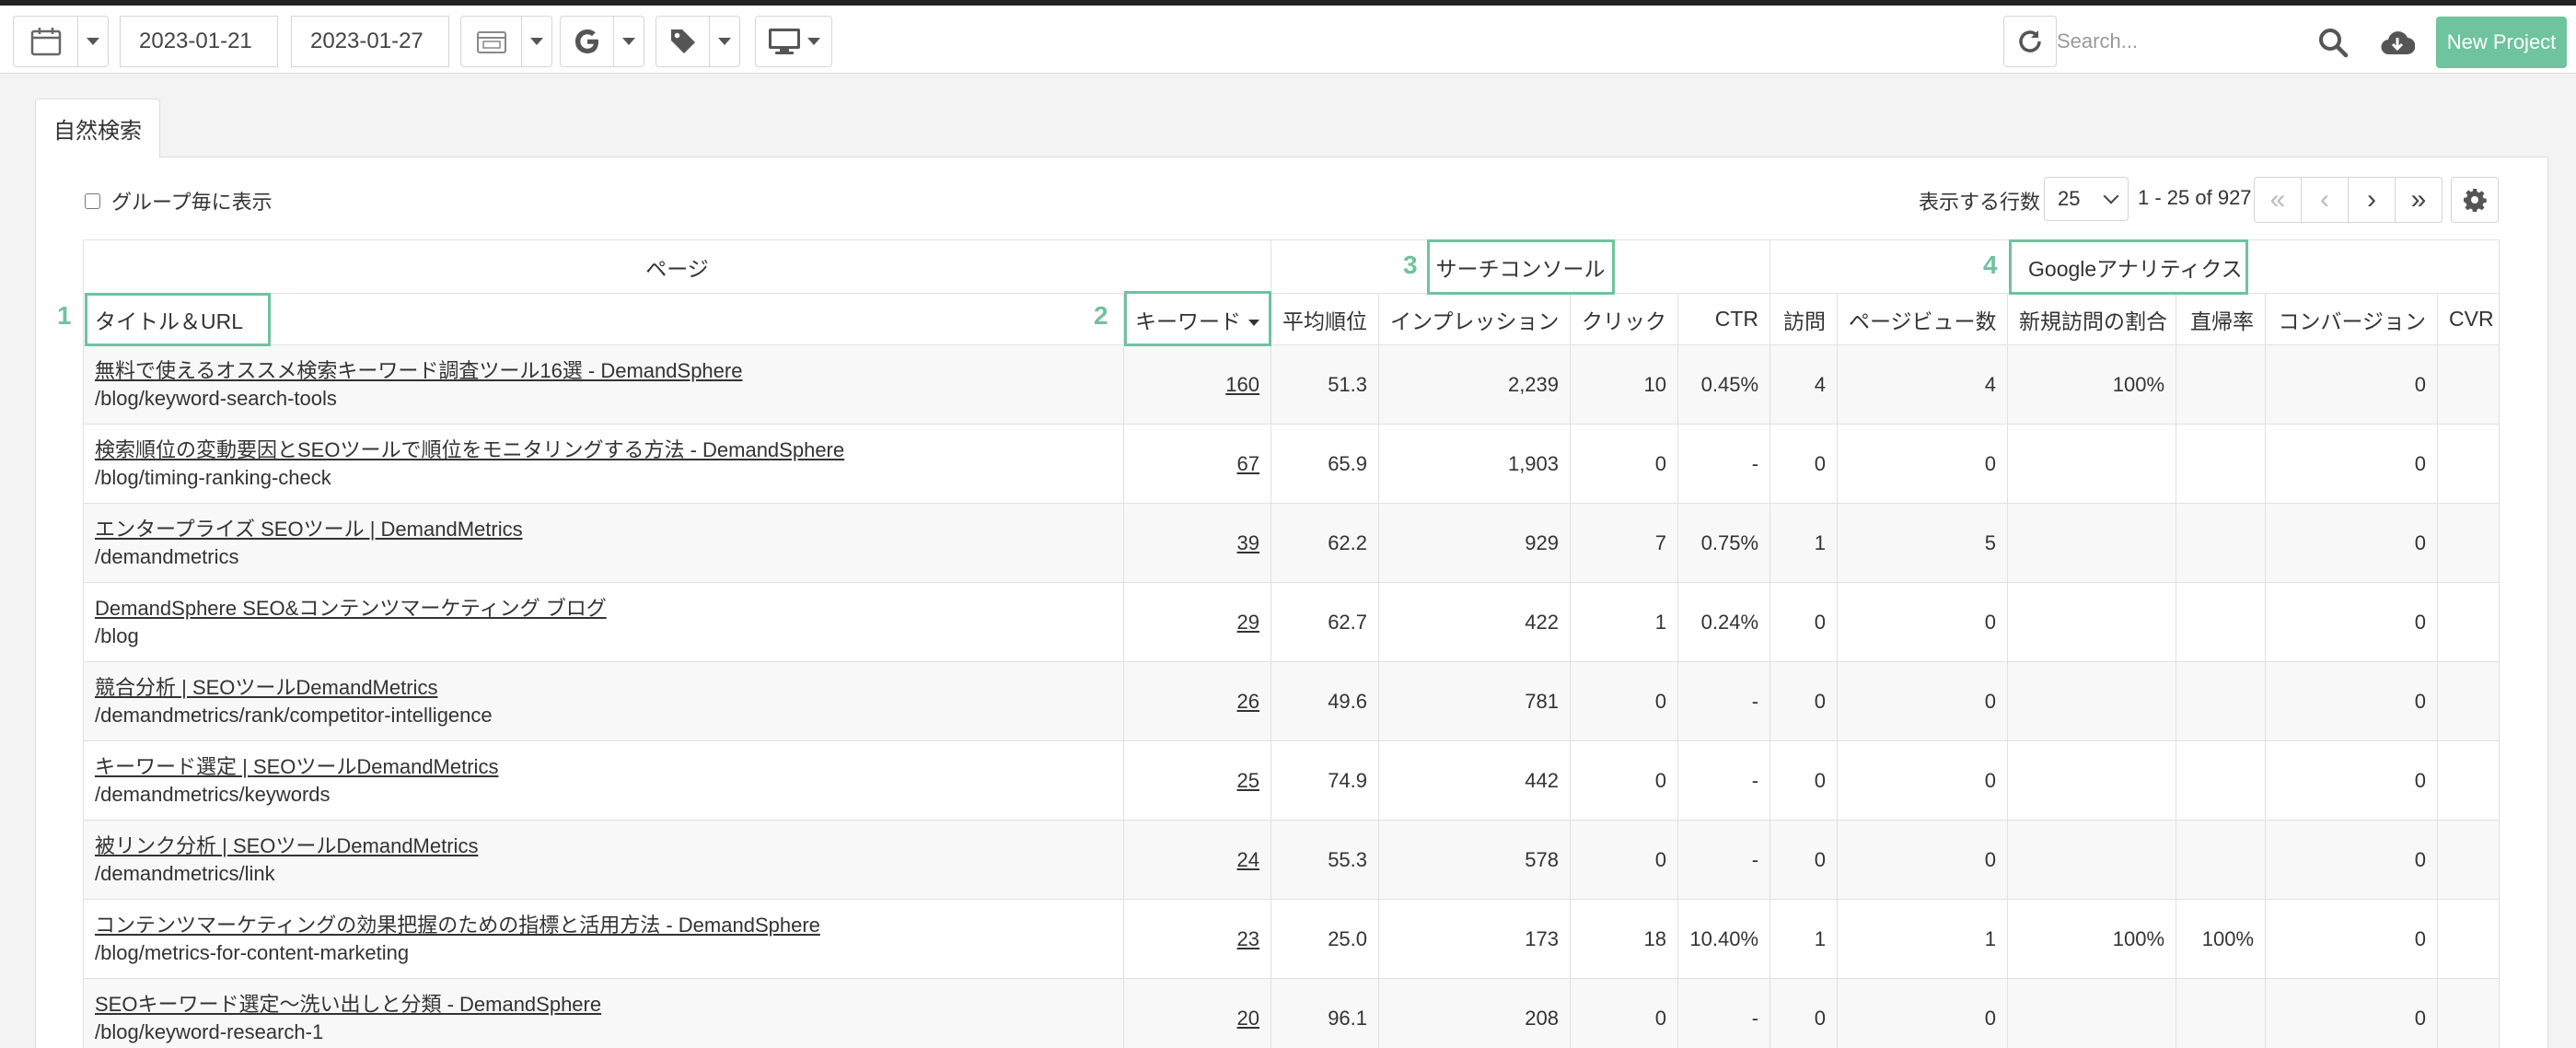 The height and width of the screenshot is (1048, 2576). What do you see at coordinates (603, 1005) in the screenshot?
I see `page-title-link: SEOキーワード選定〜洗い出しと分類 - DemandSphere` at bounding box center [603, 1005].